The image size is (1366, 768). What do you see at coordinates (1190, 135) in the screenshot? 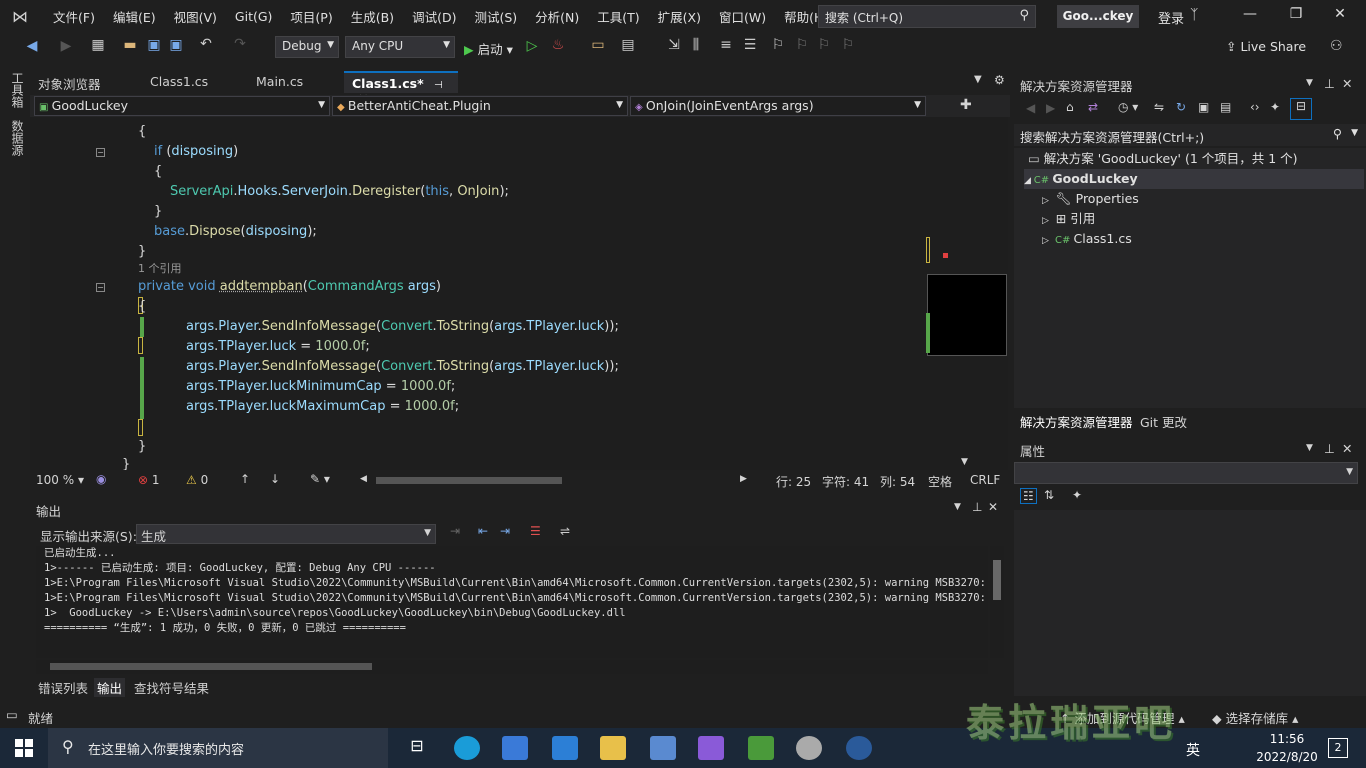
I see `solution-search-input: 搜索解决方案资源管理器(Ctrl+;) ⚲ ▼` at bounding box center [1190, 135].